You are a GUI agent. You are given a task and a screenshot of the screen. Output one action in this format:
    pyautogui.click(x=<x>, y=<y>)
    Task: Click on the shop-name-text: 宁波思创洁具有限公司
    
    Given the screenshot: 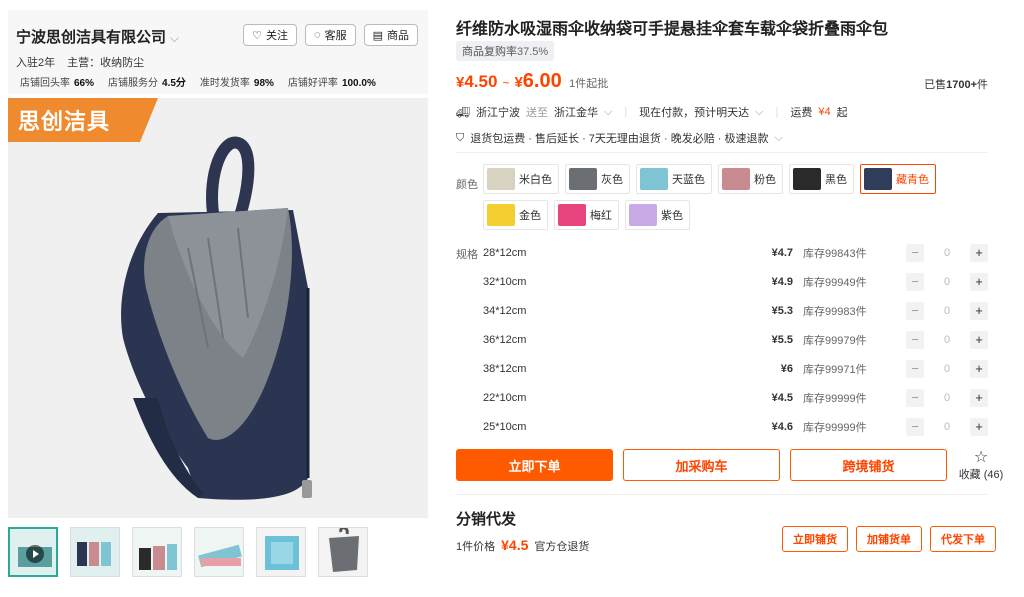 What is the action you would take?
    pyautogui.click(x=91, y=37)
    